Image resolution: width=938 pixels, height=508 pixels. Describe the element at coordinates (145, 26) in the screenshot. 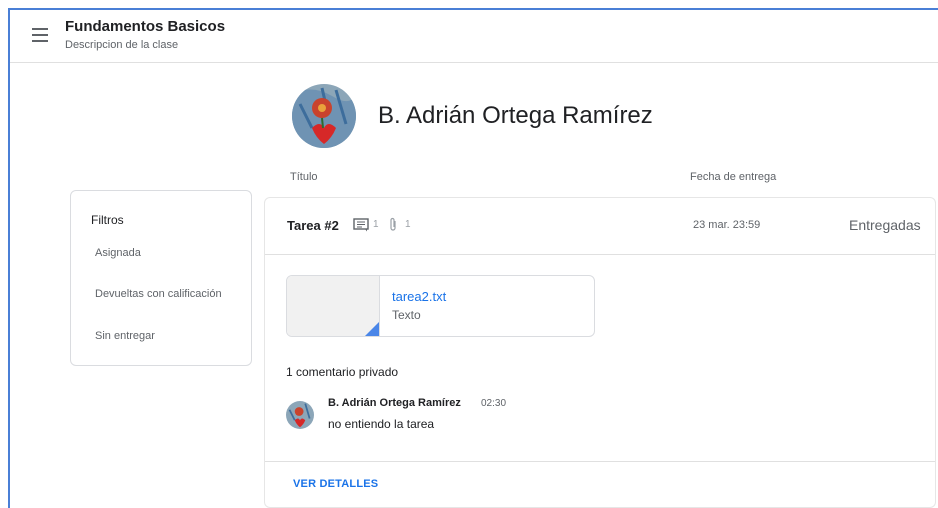

I see `class-title: Fundamentos Basicos` at that location.